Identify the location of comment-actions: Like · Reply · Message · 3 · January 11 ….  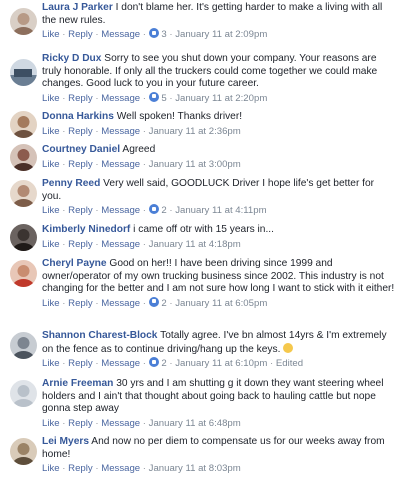
(155, 34).